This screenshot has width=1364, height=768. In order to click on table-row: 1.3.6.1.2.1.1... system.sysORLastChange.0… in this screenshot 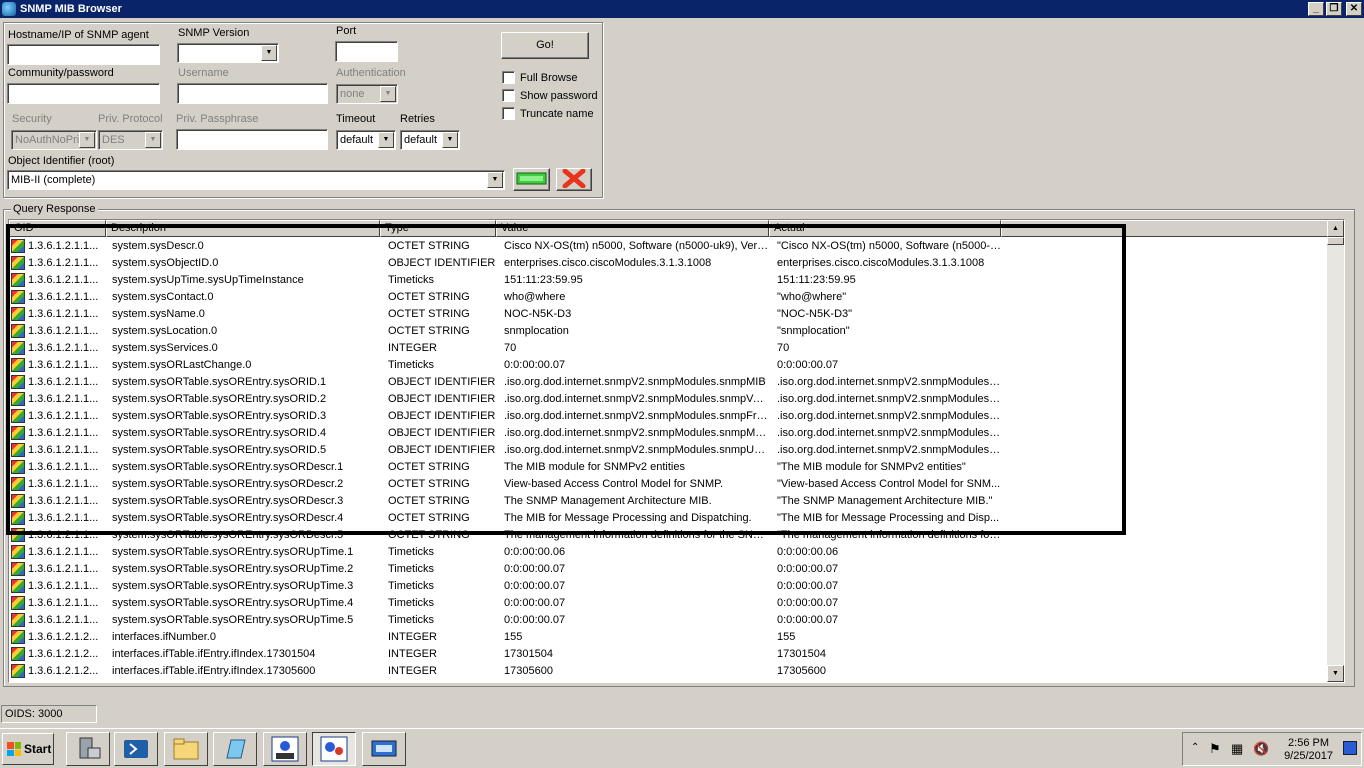, I will do `click(669, 364)`.